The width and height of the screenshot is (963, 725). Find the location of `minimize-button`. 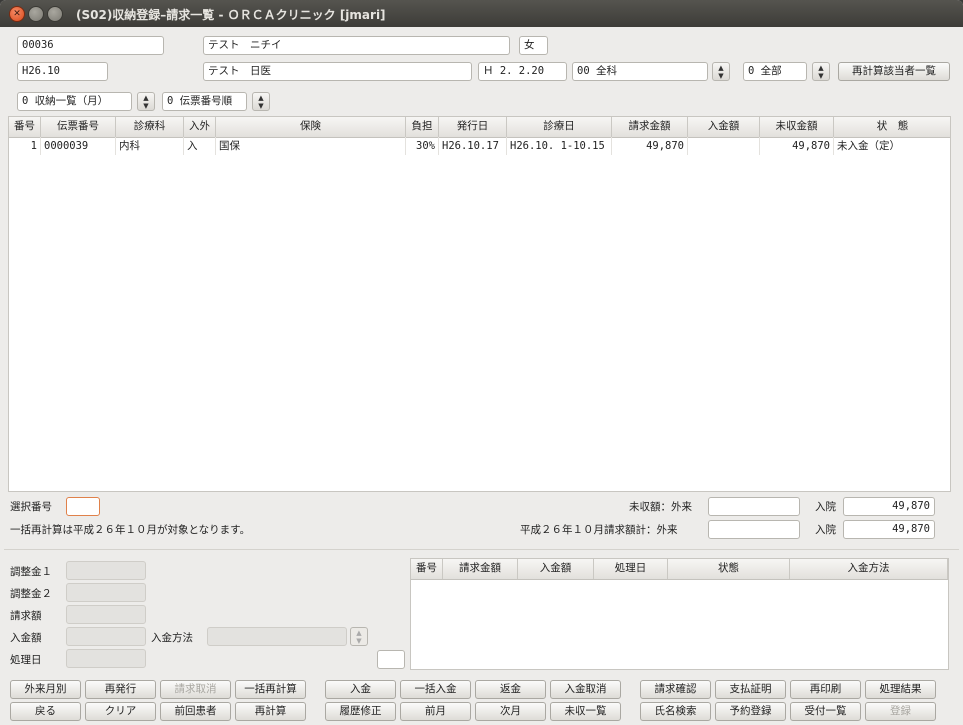

minimize-button is located at coordinates (36, 14).